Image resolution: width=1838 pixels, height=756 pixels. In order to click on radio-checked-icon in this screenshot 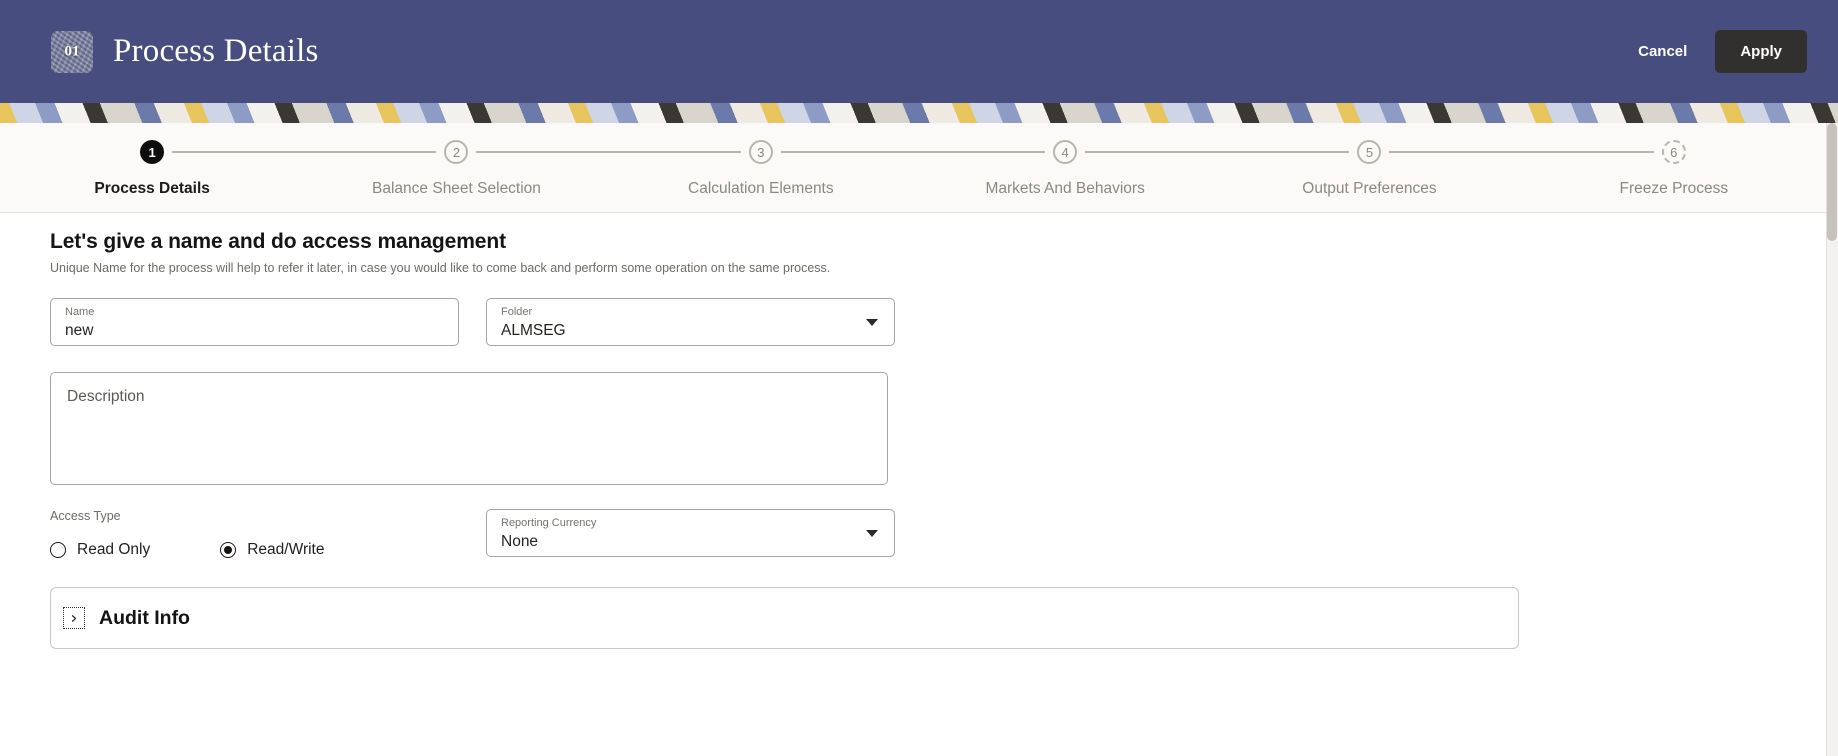, I will do `click(228, 550)`.